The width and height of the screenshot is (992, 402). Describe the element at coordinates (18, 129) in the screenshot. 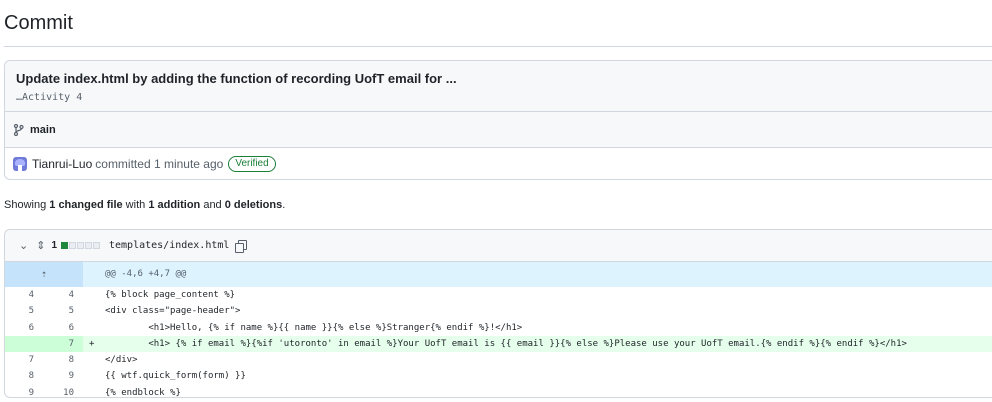

I see `git-branch-icon` at that location.